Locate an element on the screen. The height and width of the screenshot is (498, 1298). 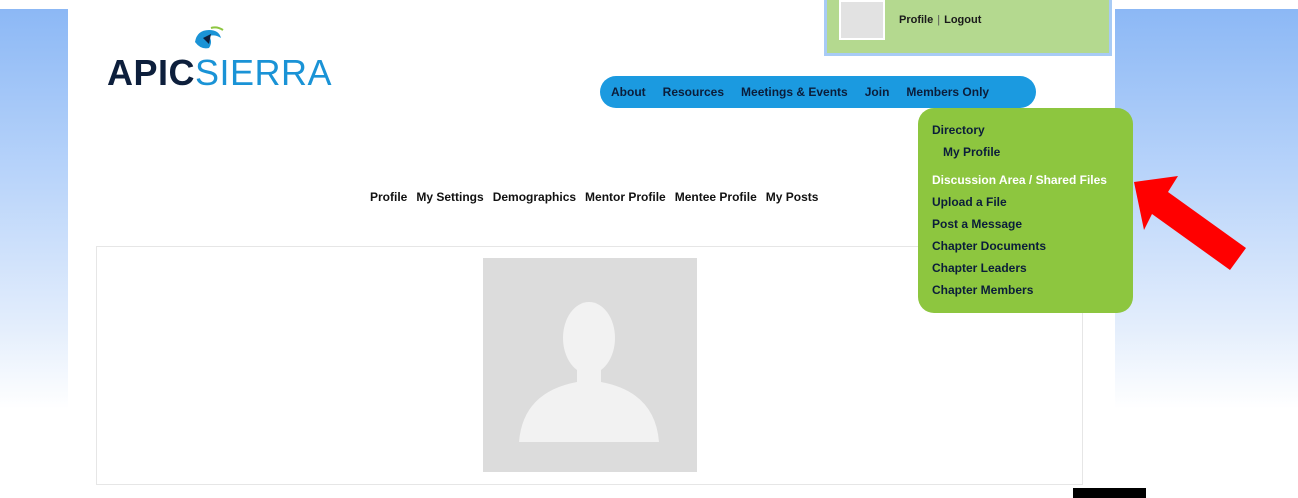
nav-about: About is located at coordinates (628, 92).